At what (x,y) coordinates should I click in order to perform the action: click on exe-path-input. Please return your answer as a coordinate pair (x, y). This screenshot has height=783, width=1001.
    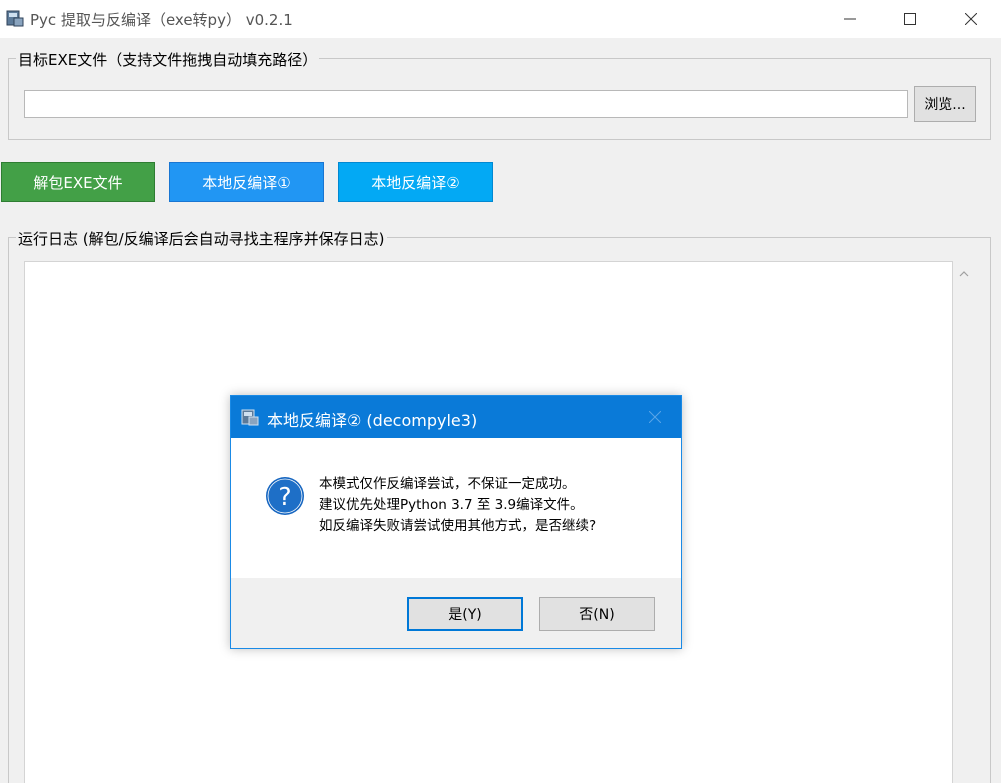
    Looking at the image, I should click on (466, 104).